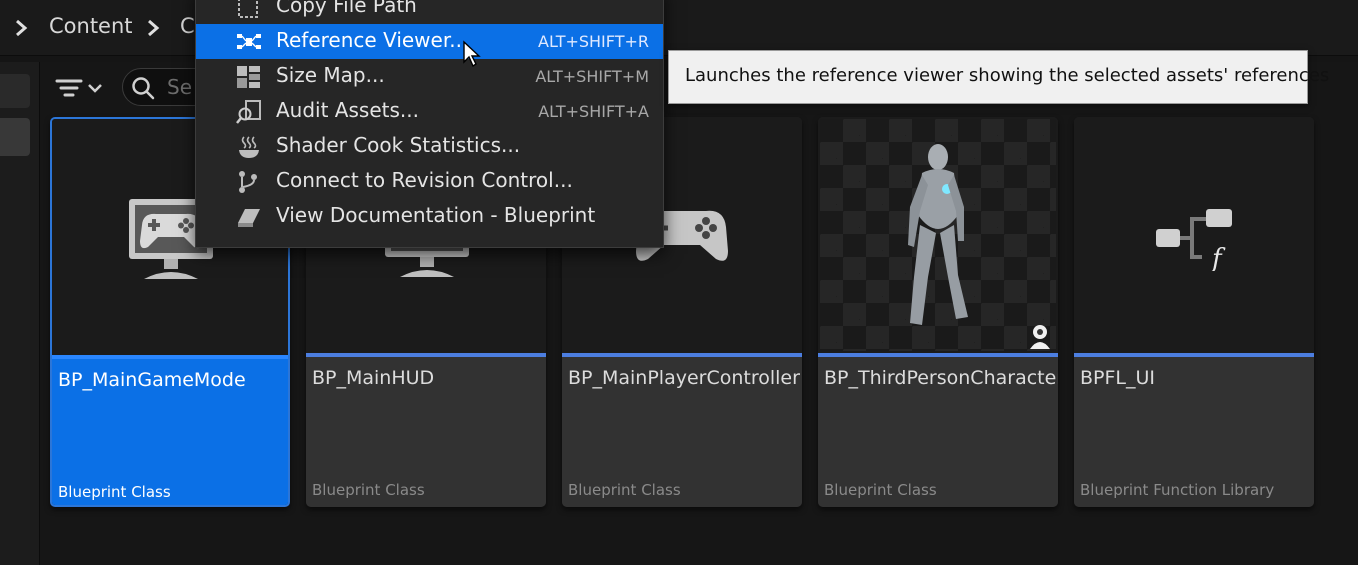  Describe the element at coordinates (1118, 378) in the screenshot. I see `asset-name: BPFL_UI` at that location.